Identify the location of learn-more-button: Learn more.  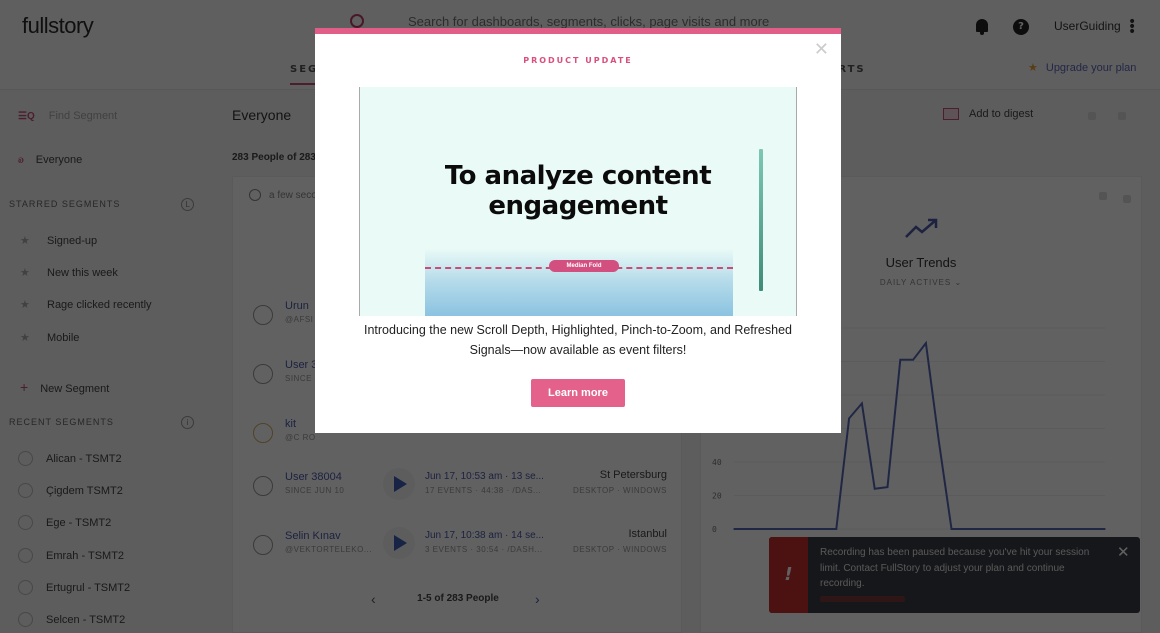
(578, 393).